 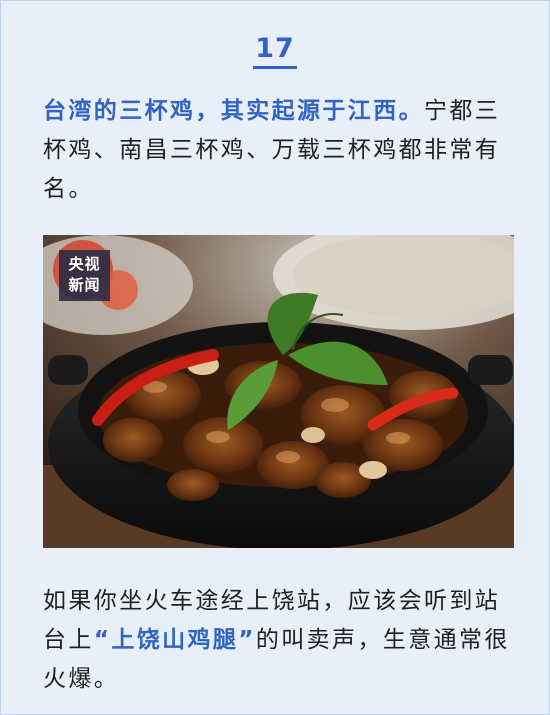 I want to click on item-number: 17, so click(x=275, y=51).